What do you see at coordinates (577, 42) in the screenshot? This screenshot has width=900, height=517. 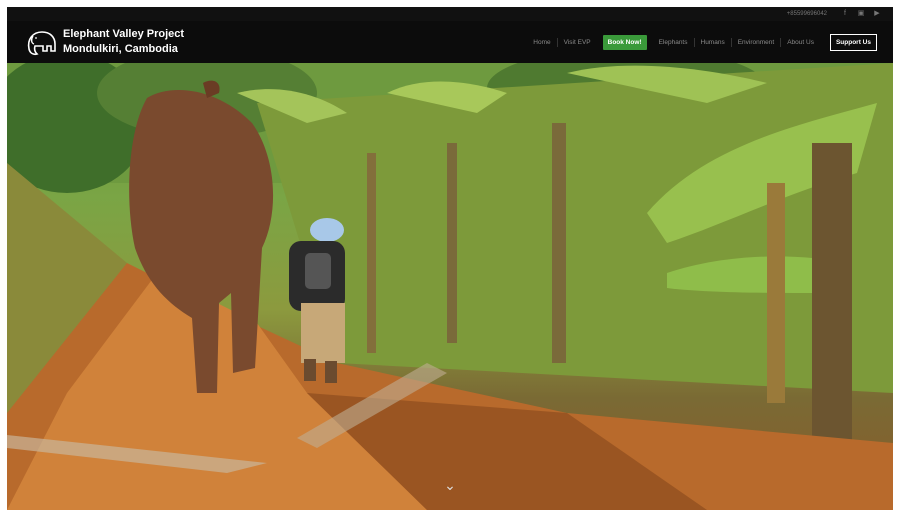 I see `nav-visit-evp: Visit EVP` at bounding box center [577, 42].